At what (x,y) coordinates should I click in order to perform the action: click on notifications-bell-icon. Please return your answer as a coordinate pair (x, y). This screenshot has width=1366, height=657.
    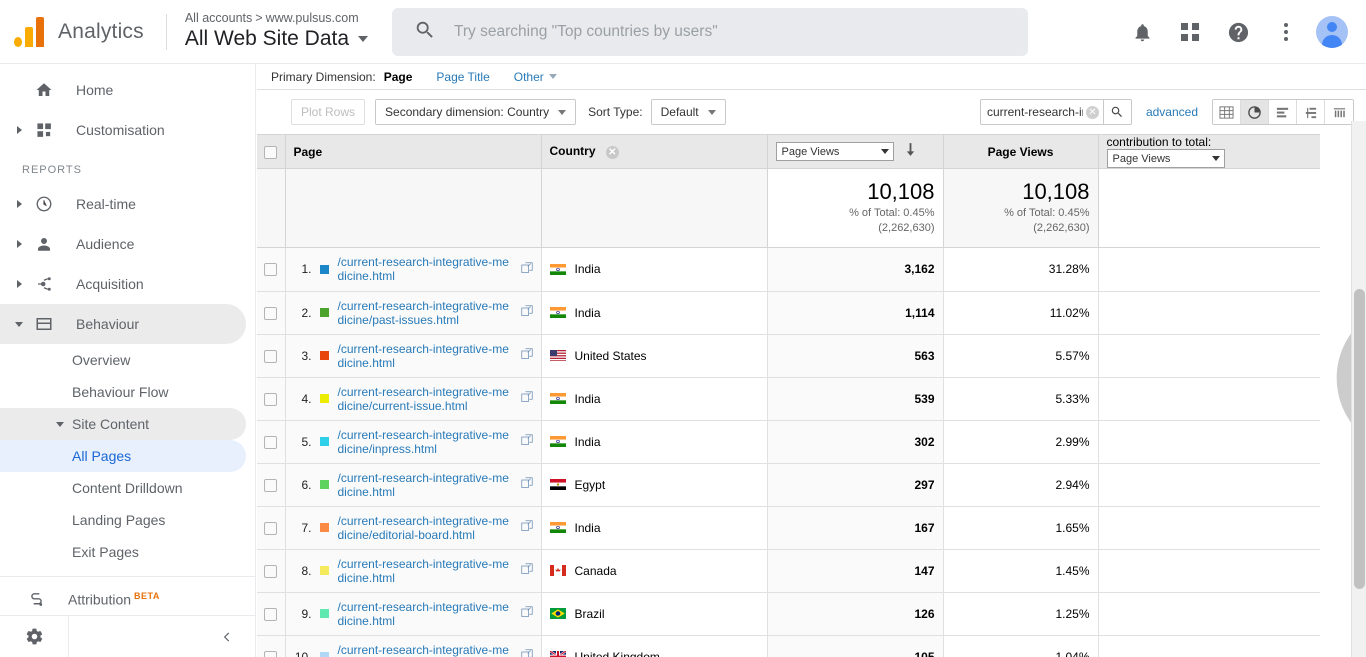
    Looking at the image, I should click on (1142, 32).